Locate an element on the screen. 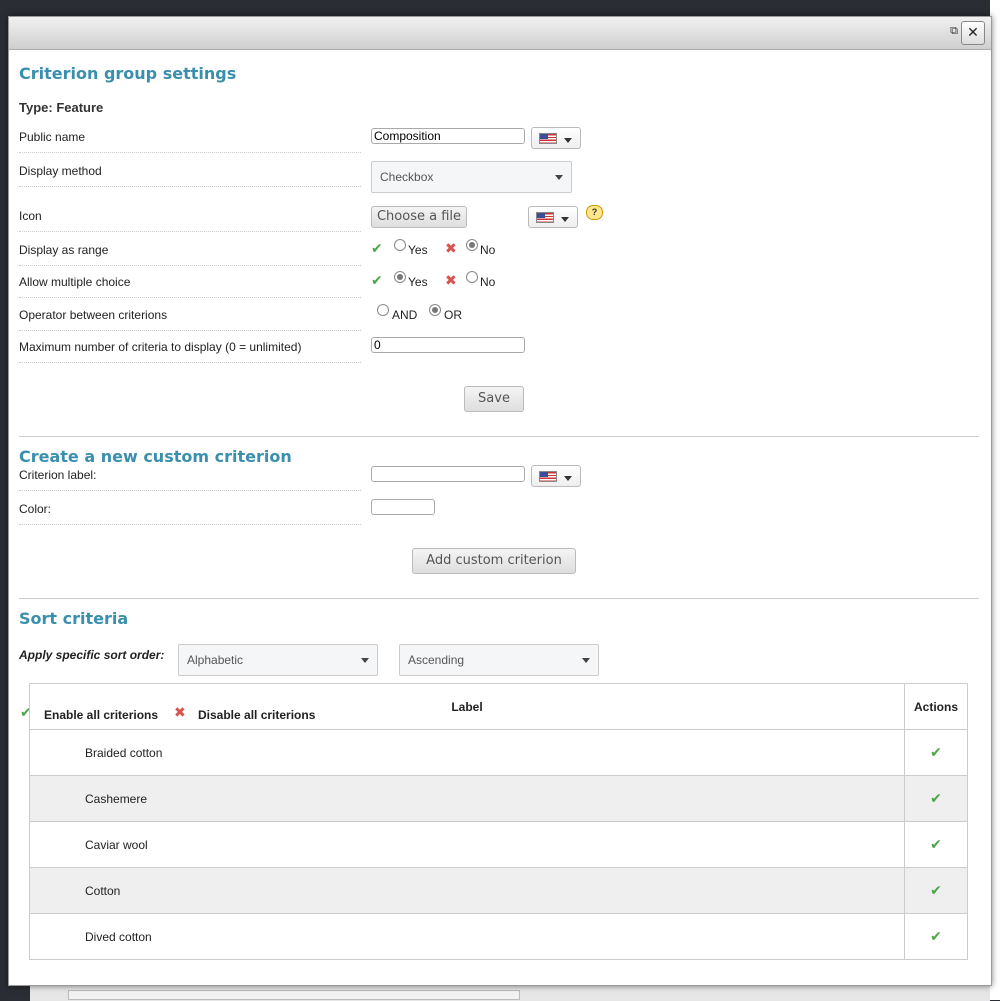  operator-or-label: OR is located at coordinates (453, 315).